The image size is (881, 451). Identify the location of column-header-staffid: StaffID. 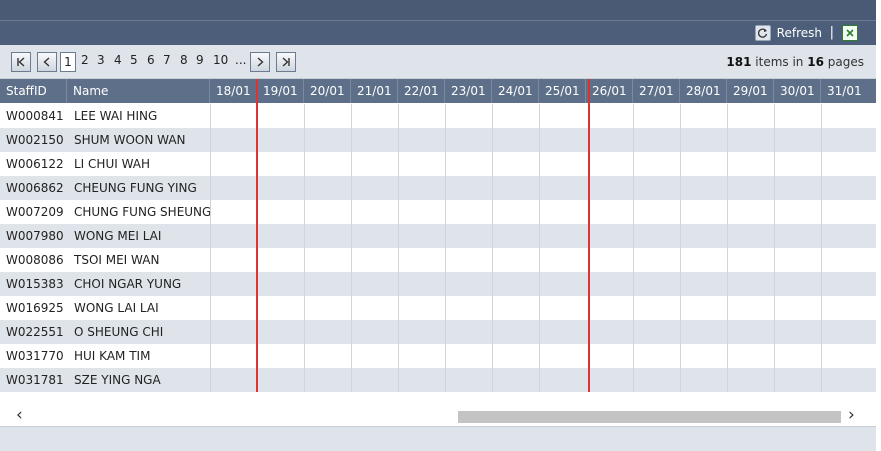
(33, 91).